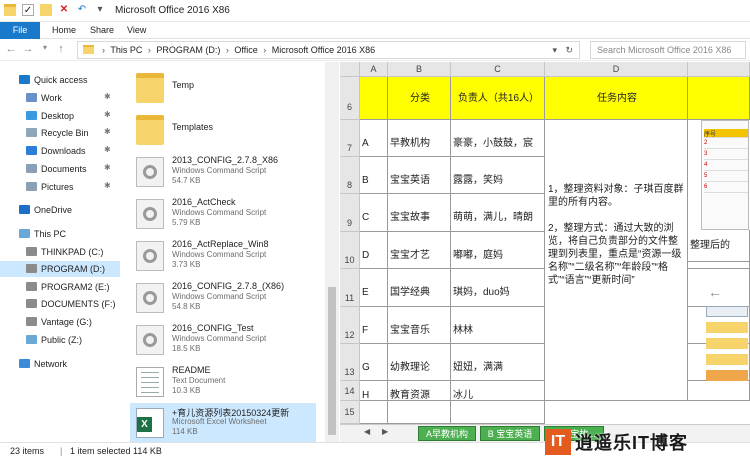 Image resolution: width=750 pixels, height=460 pixels. Describe the element at coordinates (43, 364) in the screenshot. I see `sidebar-item: Network` at that location.